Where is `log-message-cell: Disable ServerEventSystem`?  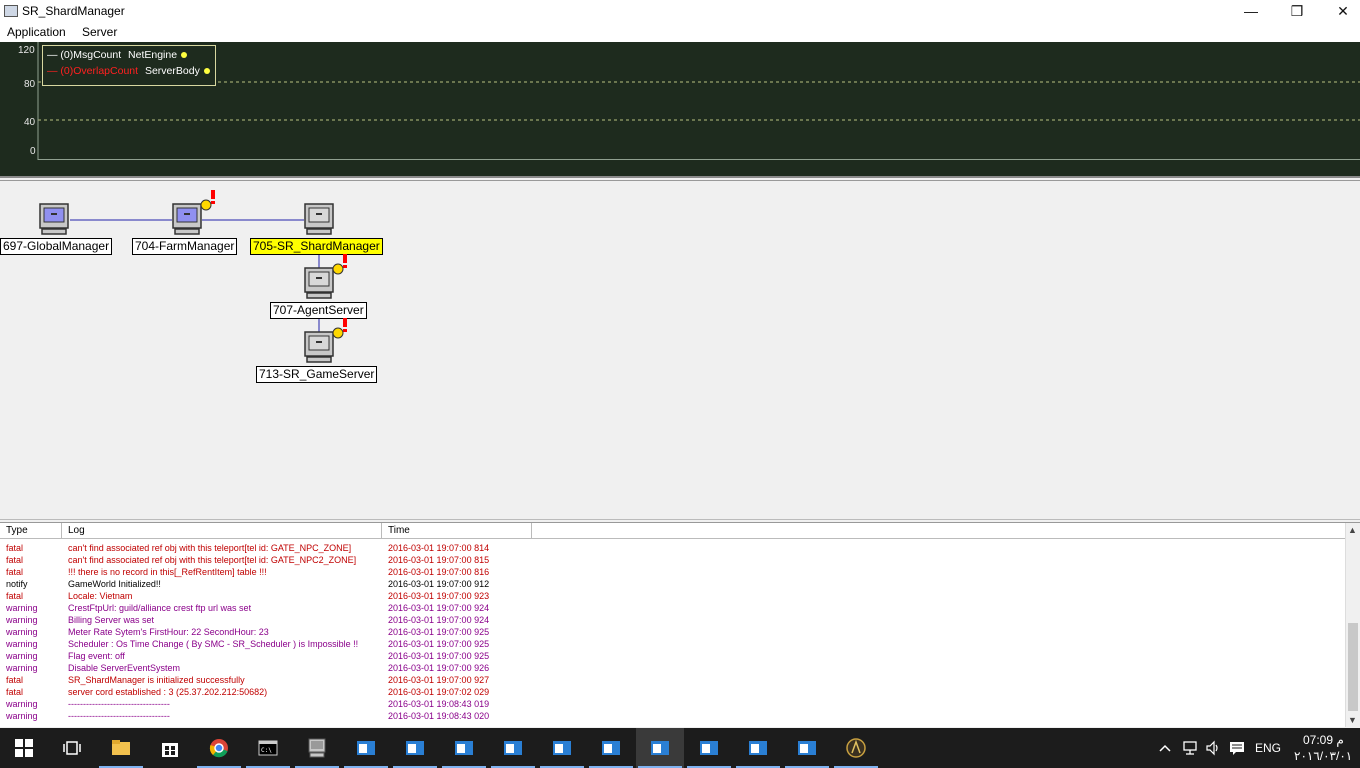 log-message-cell: Disable ServerEventSystem is located at coordinates (124, 668).